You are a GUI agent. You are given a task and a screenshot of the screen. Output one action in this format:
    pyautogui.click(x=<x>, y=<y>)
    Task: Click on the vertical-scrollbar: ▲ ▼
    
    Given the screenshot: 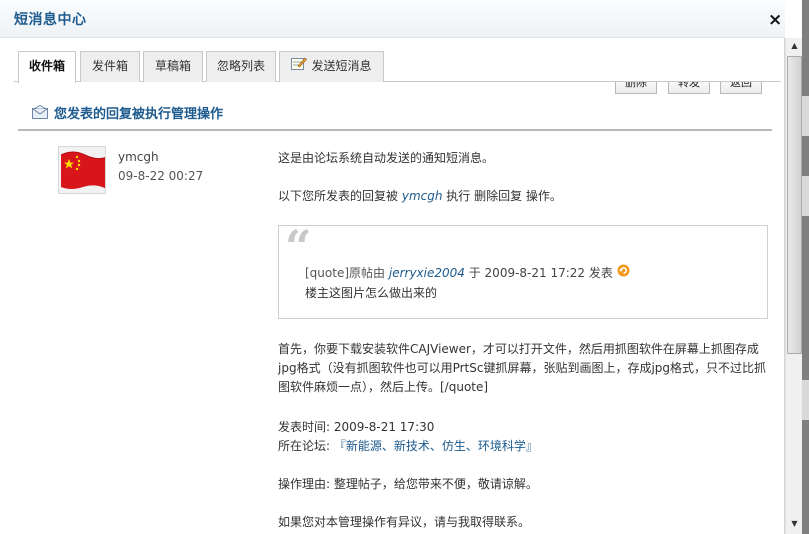 What is the action you would take?
    pyautogui.click(x=794, y=286)
    